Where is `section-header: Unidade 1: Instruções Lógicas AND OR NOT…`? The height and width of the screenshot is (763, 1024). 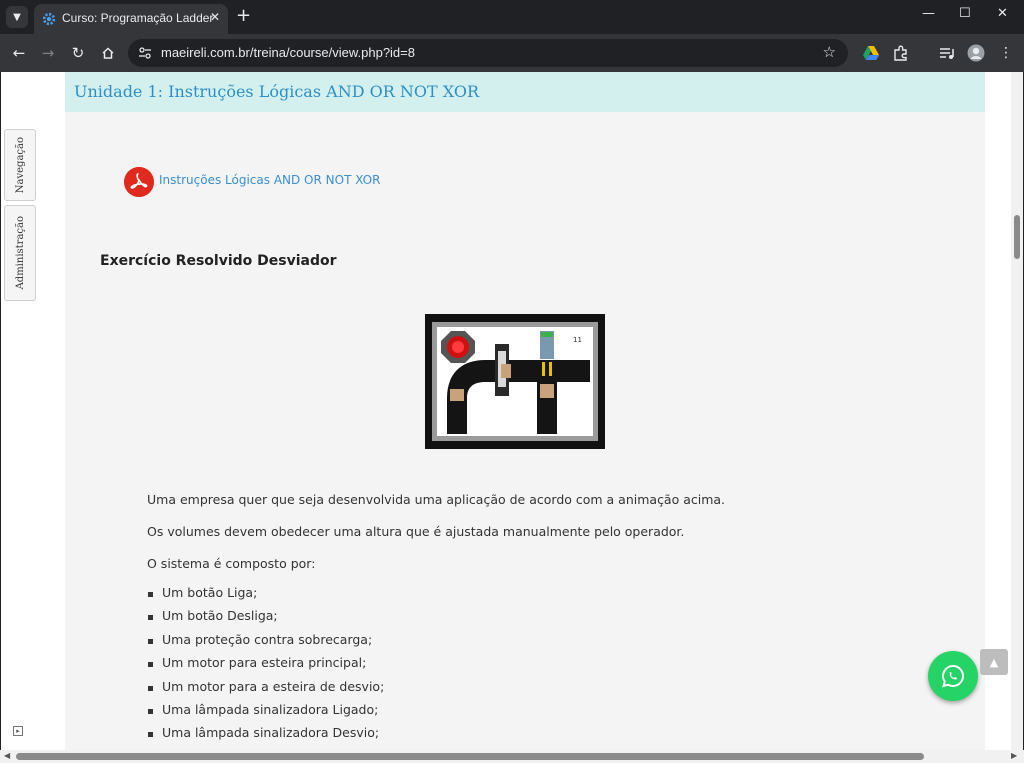 section-header: Unidade 1: Instruções Lógicas AND OR NOT… is located at coordinates (525, 92).